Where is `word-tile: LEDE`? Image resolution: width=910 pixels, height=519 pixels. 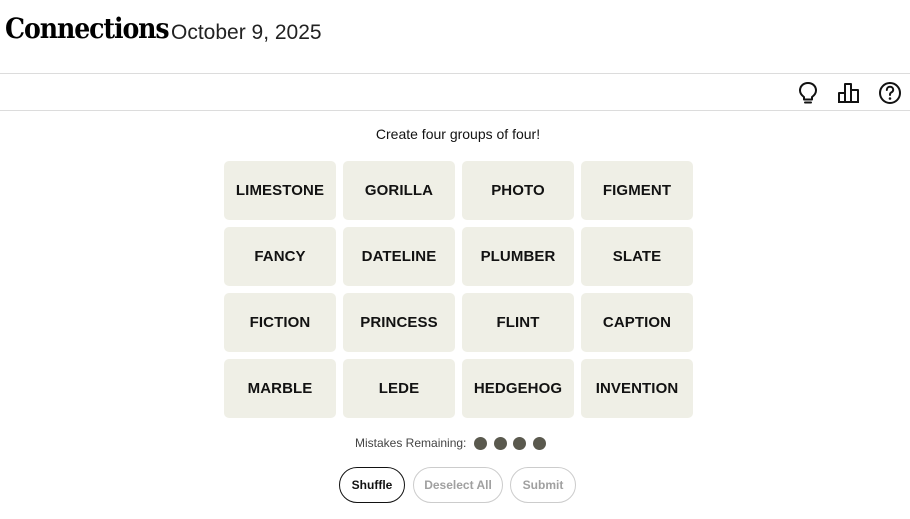 word-tile: LEDE is located at coordinates (399, 388).